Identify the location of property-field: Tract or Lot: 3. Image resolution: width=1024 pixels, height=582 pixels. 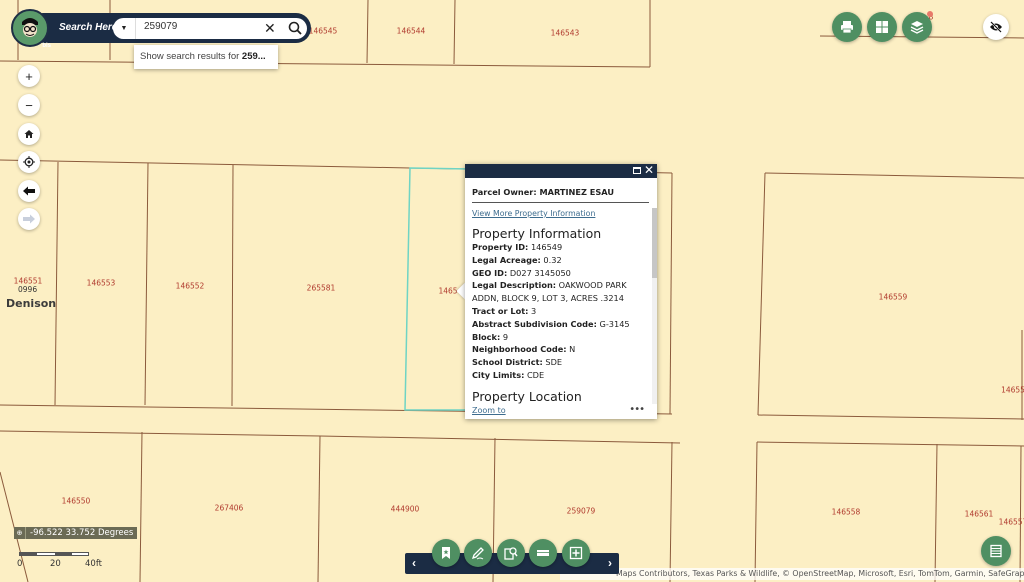
(560, 311).